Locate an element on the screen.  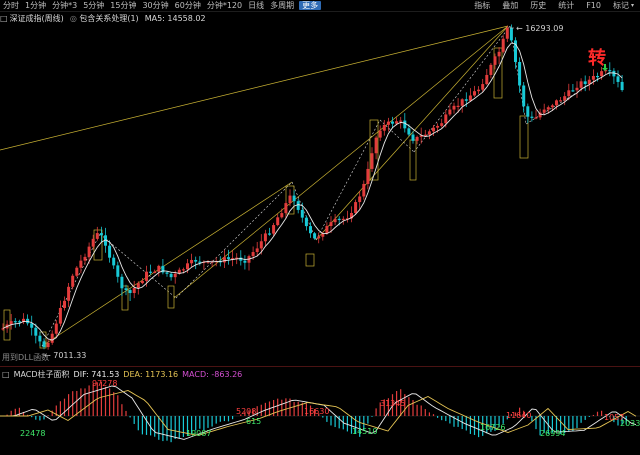
macd-area-label: 16726 is located at coordinates (492, 427).